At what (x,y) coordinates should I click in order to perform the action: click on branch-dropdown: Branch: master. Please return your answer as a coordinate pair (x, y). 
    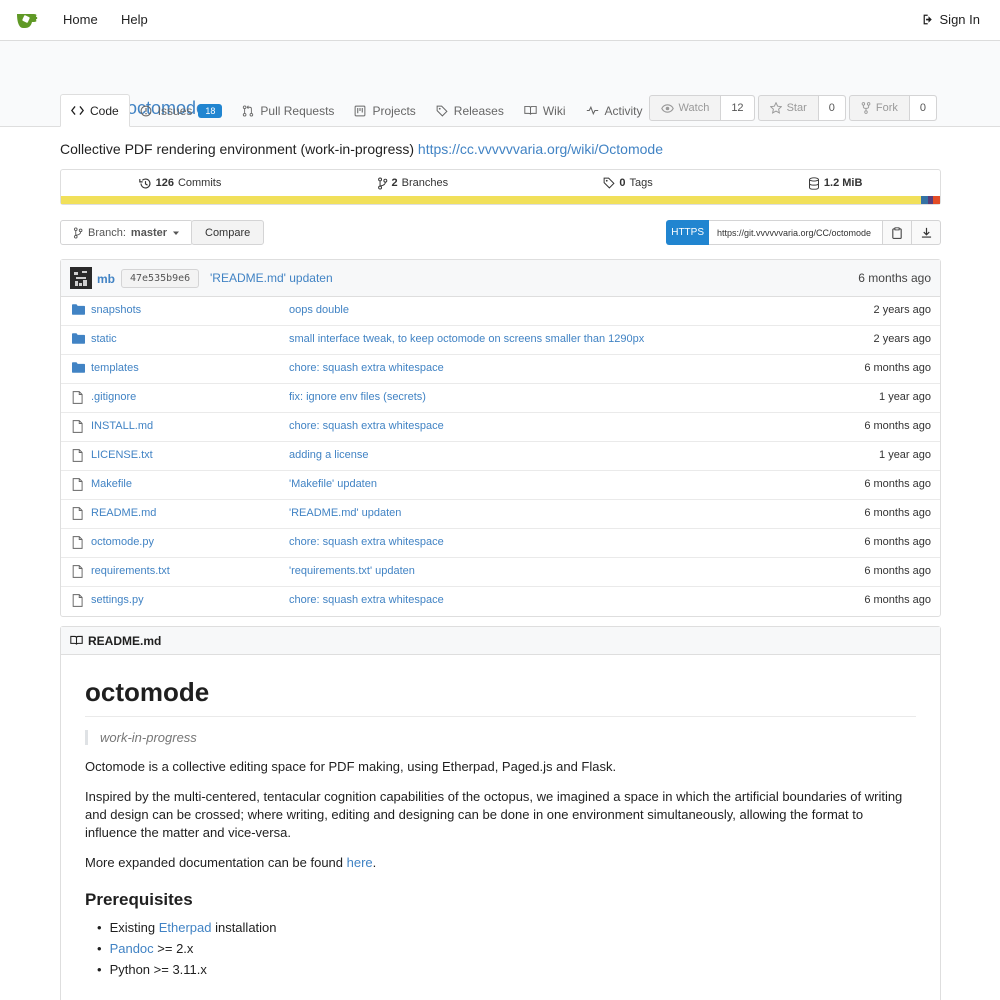
    Looking at the image, I should click on (126, 232).